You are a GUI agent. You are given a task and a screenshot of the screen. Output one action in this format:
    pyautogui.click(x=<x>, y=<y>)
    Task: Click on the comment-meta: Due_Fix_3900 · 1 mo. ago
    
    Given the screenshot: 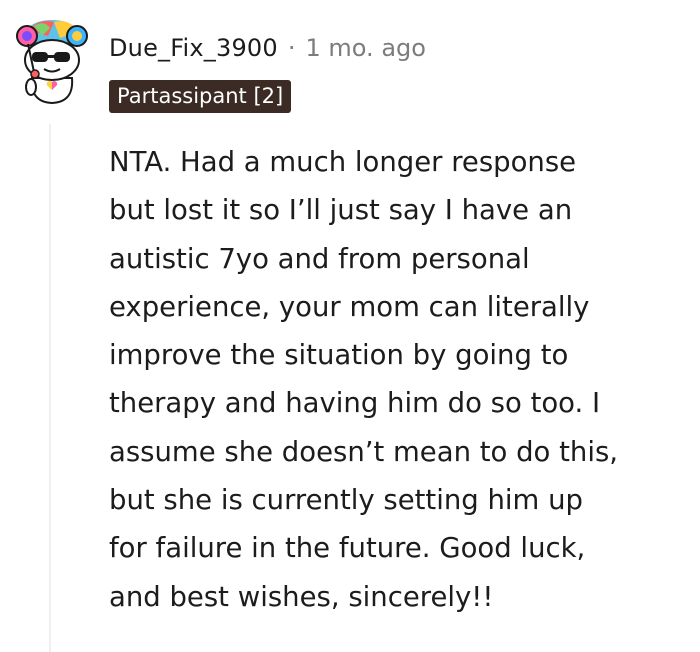 What is the action you would take?
    pyautogui.click(x=267, y=48)
    